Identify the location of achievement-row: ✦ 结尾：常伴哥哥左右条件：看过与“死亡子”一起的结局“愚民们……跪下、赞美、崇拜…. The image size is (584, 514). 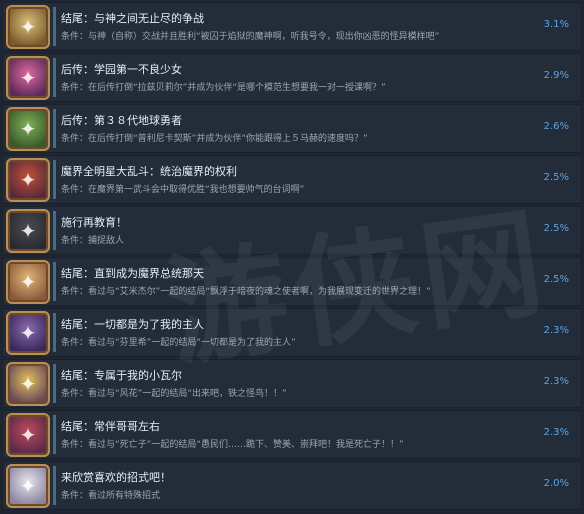
(292, 434).